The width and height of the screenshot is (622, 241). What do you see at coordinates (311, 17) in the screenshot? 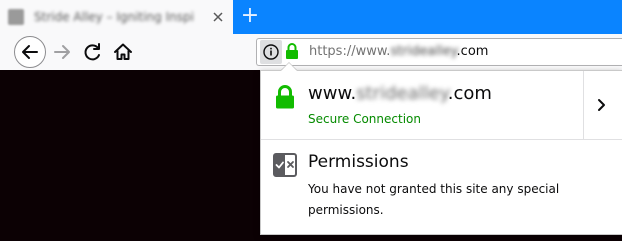
I see `tab-strip: Stride Alley – Igniting Inspirati… +` at bounding box center [311, 17].